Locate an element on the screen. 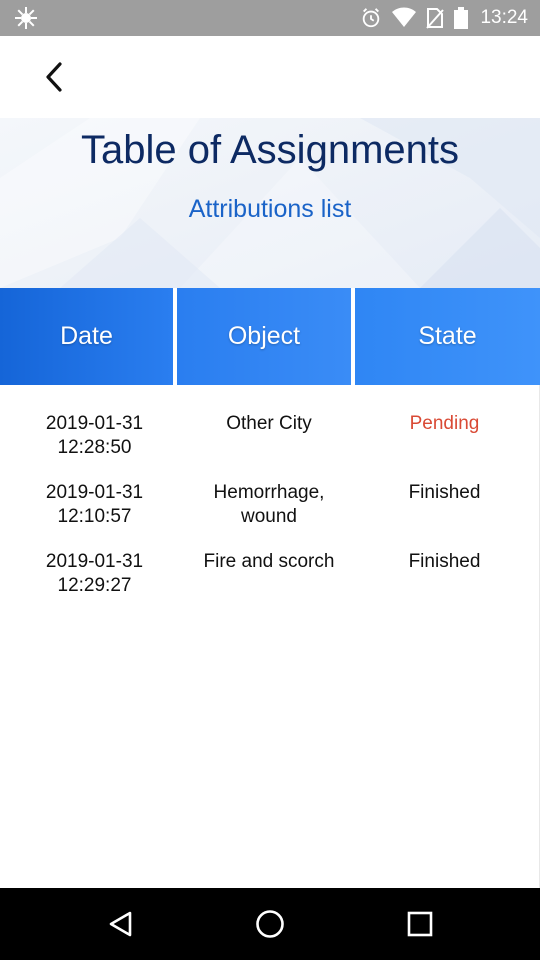 The width and height of the screenshot is (540, 960). row-date-cell: 2019-01-31 12:29:27 is located at coordinates (94, 574).